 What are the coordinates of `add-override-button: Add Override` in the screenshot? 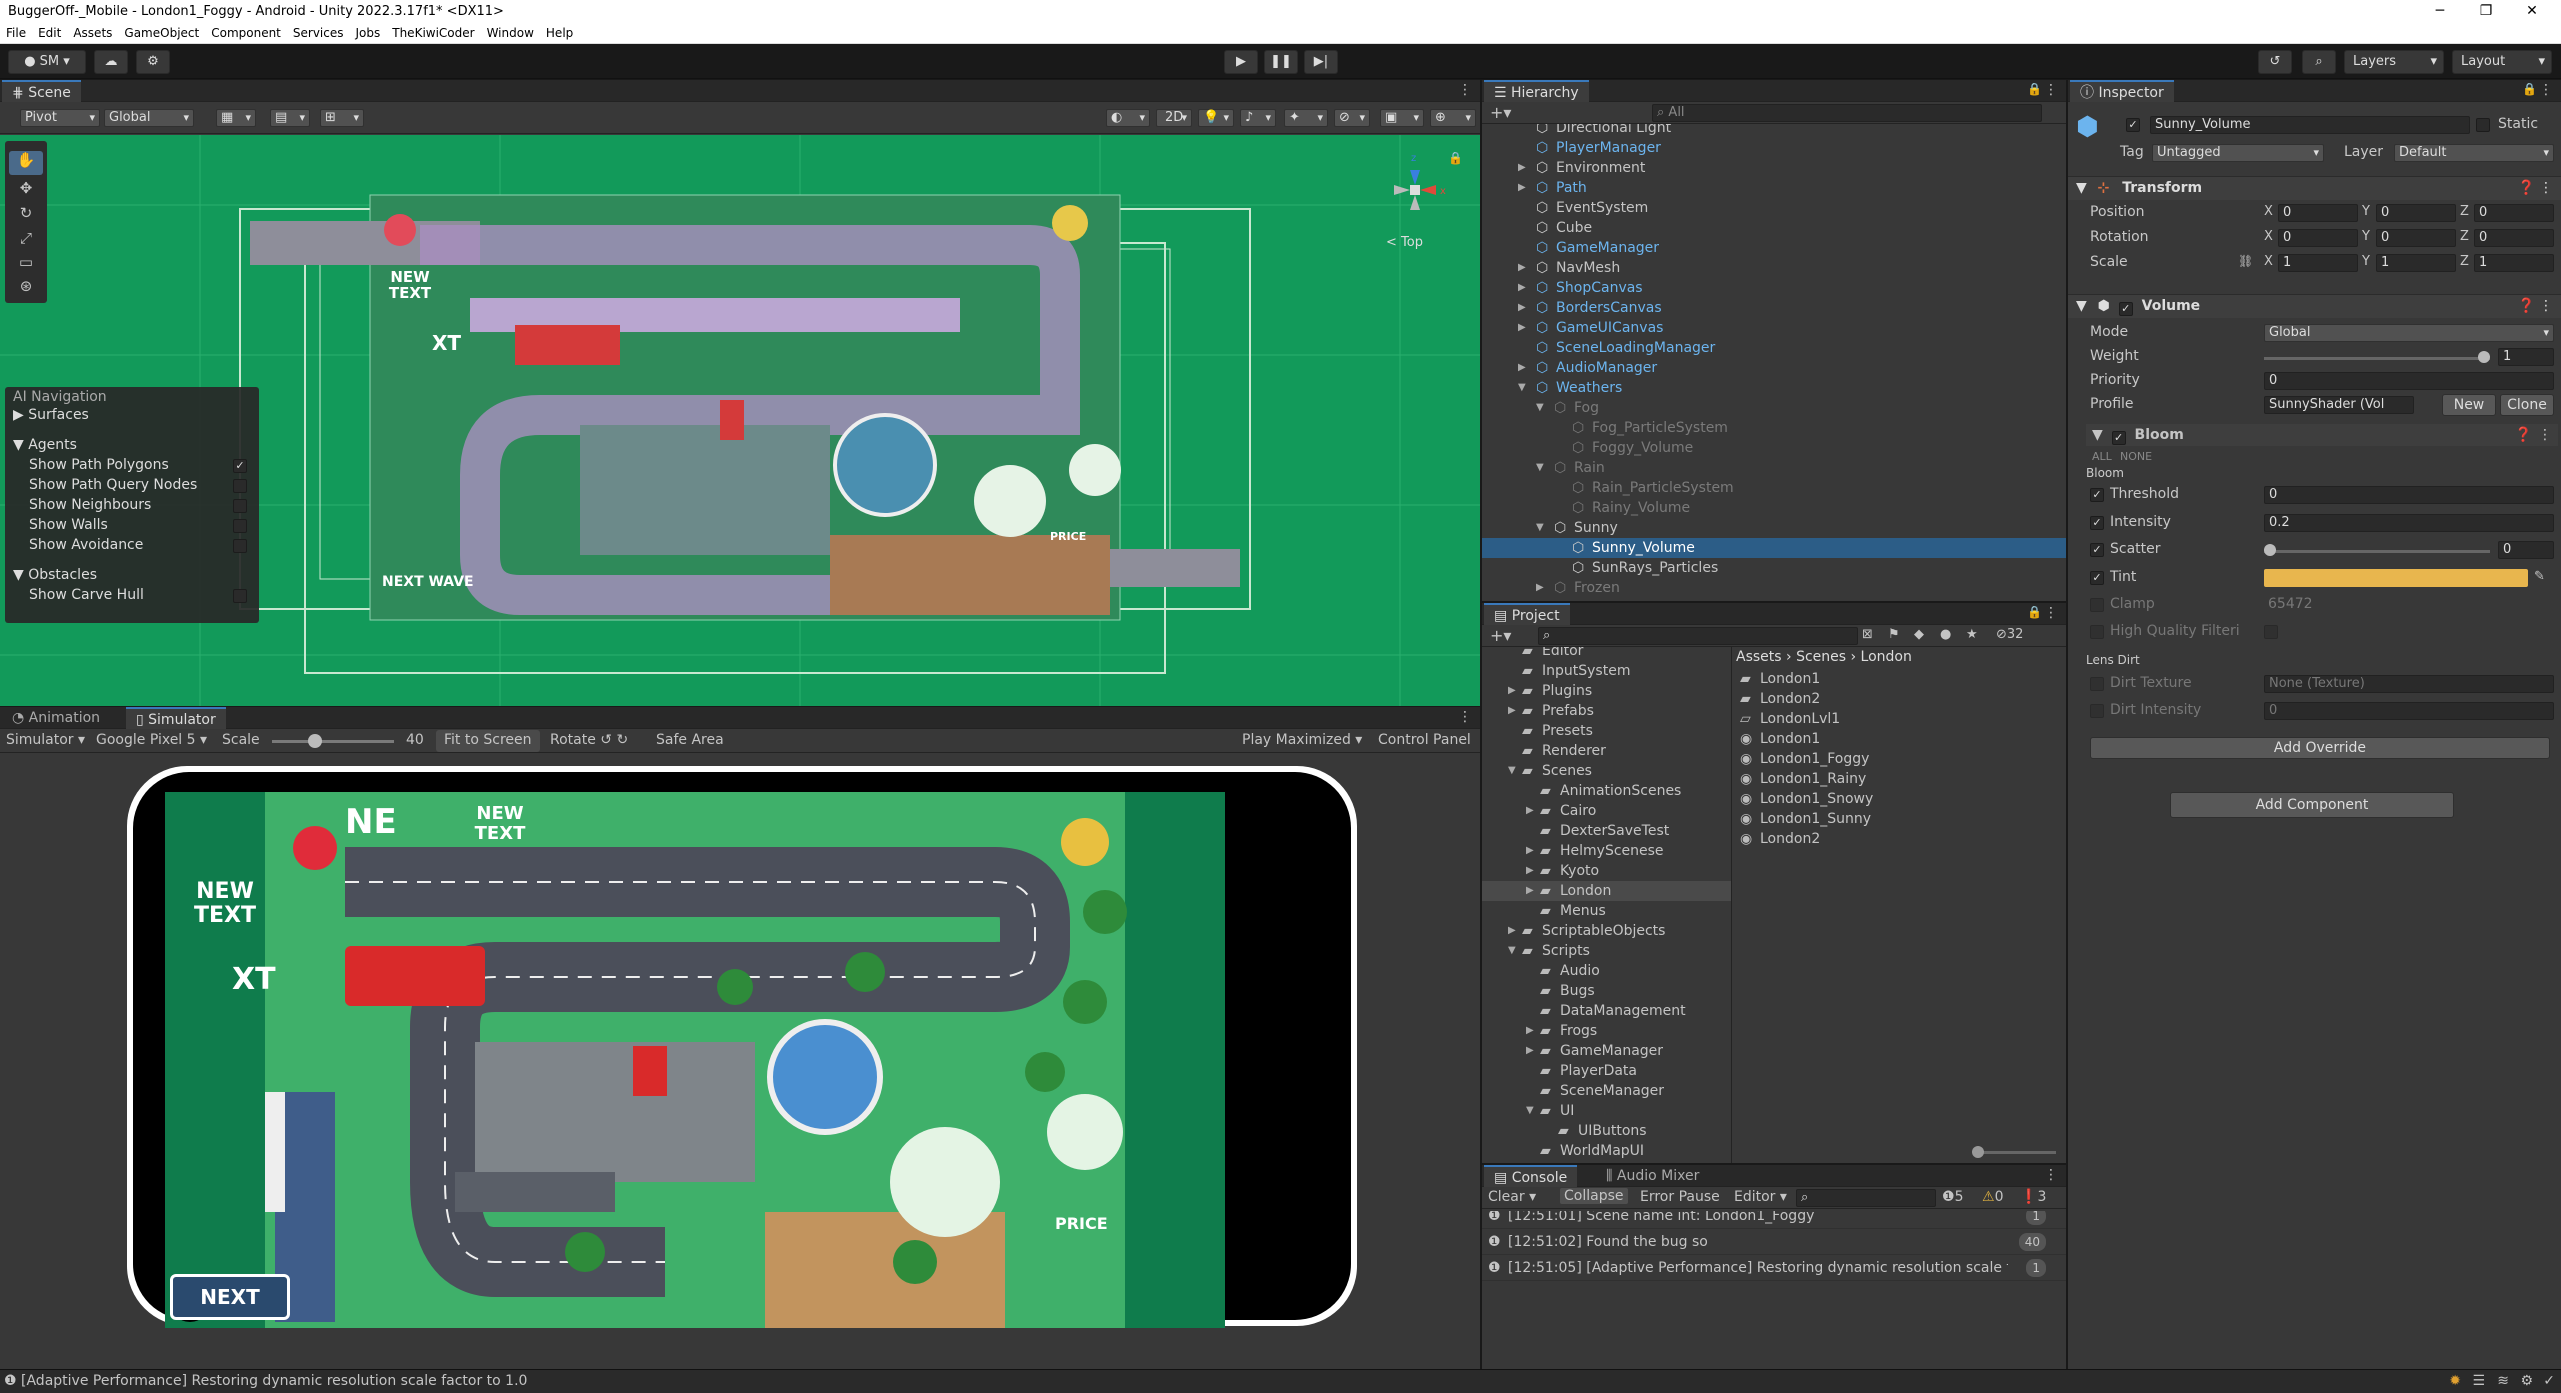 It's located at (2320, 748).